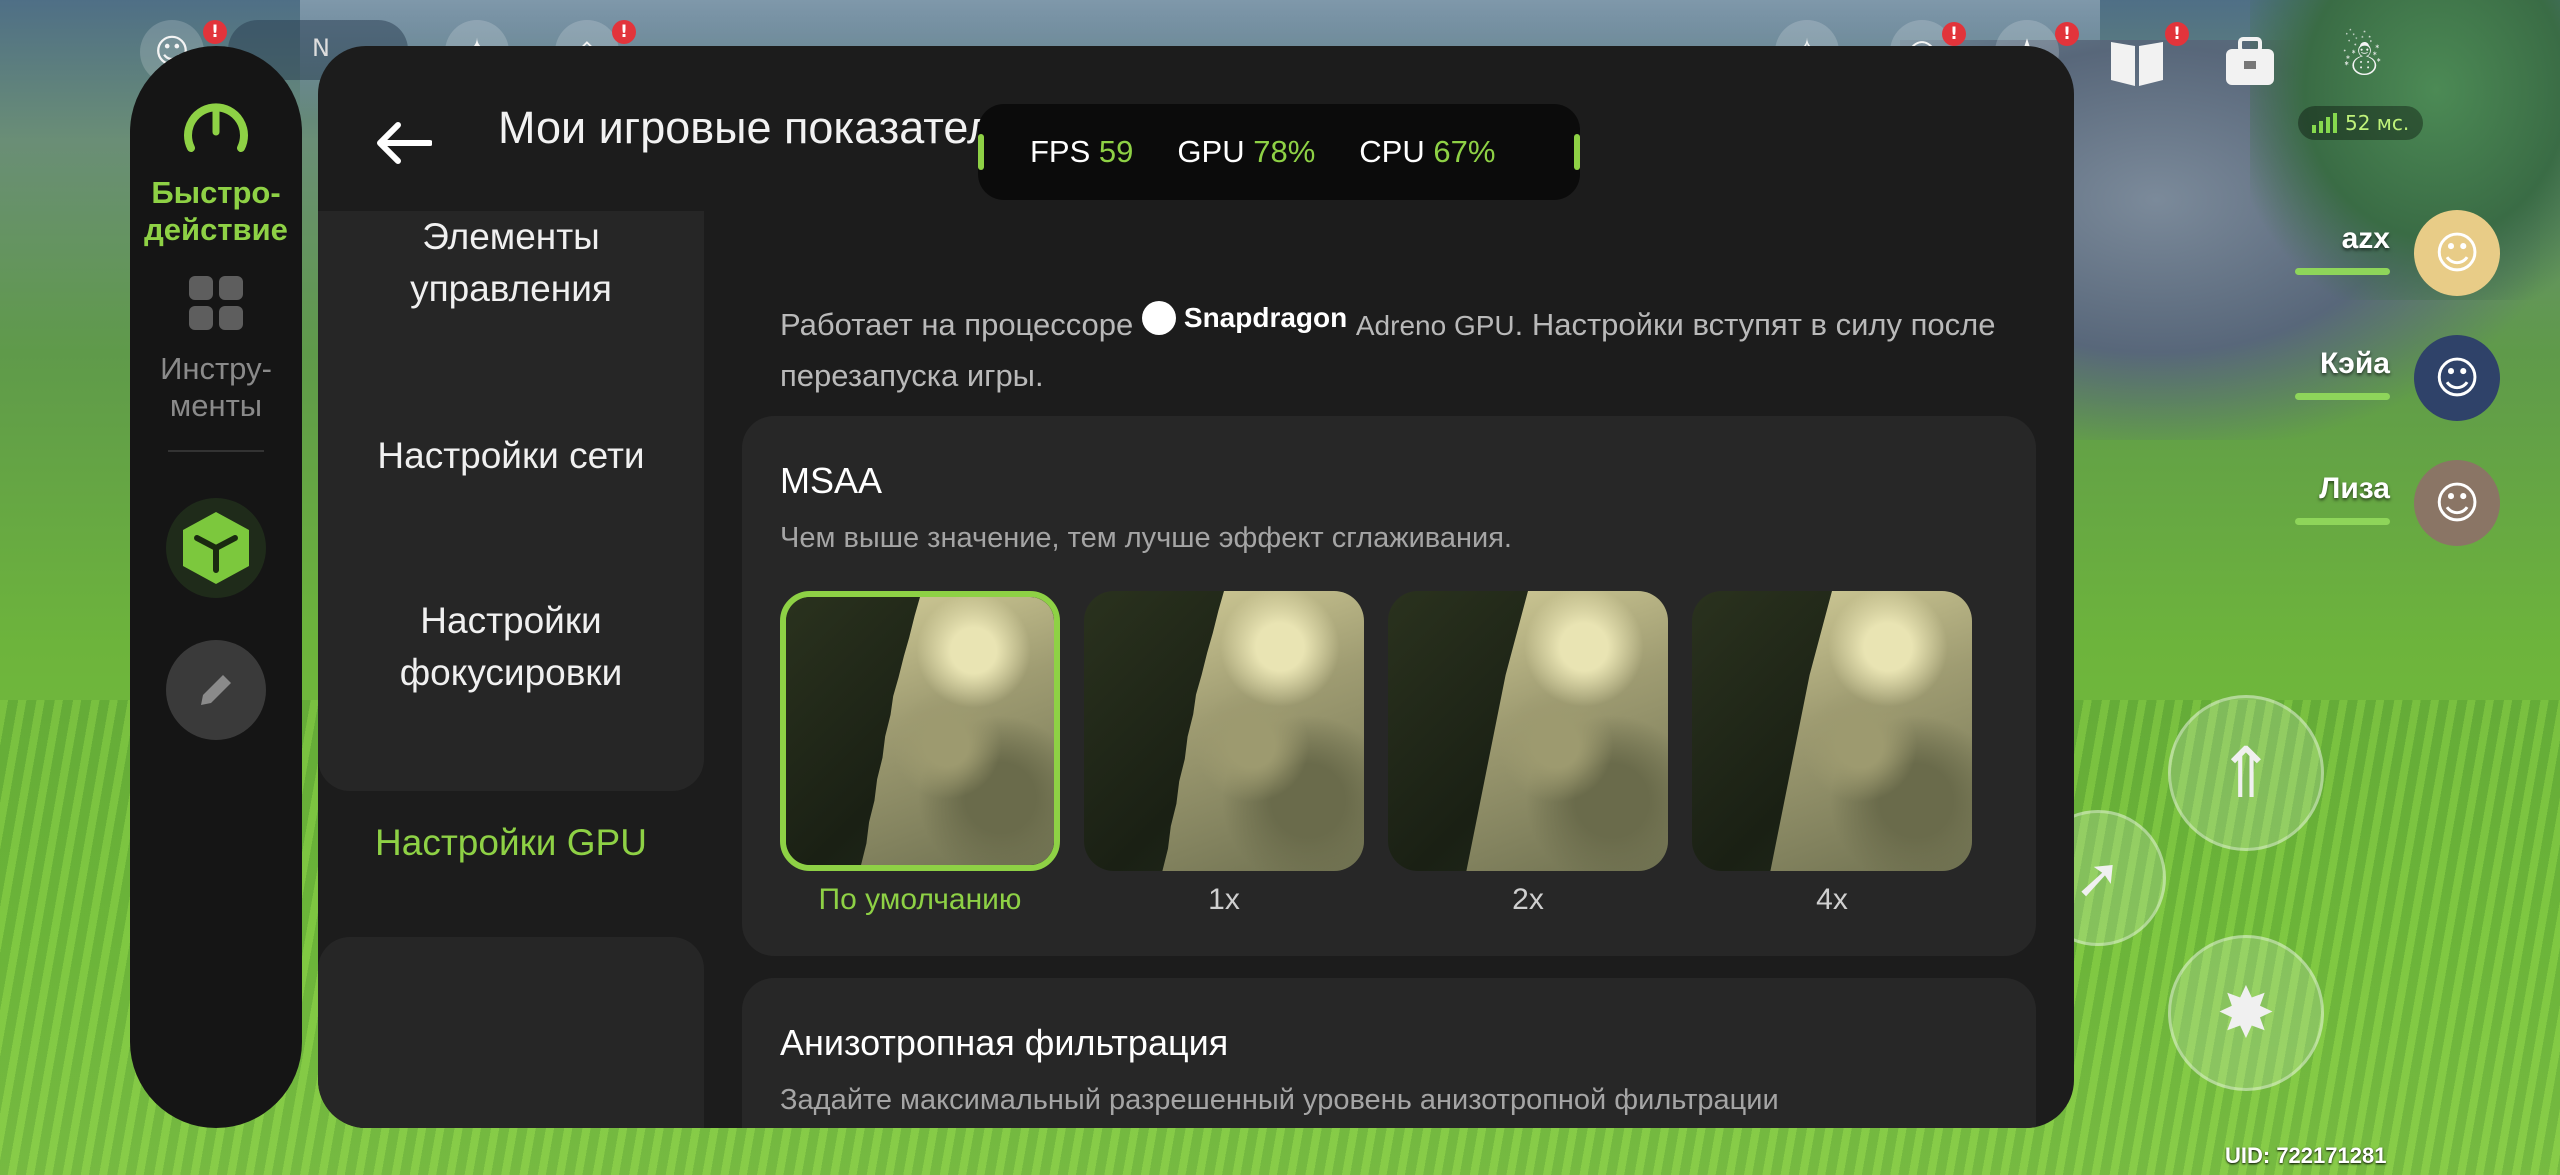 The image size is (2560, 1175). Describe the element at coordinates (1284, 151) in the screenshot. I see `gpu-value: 78%` at that location.